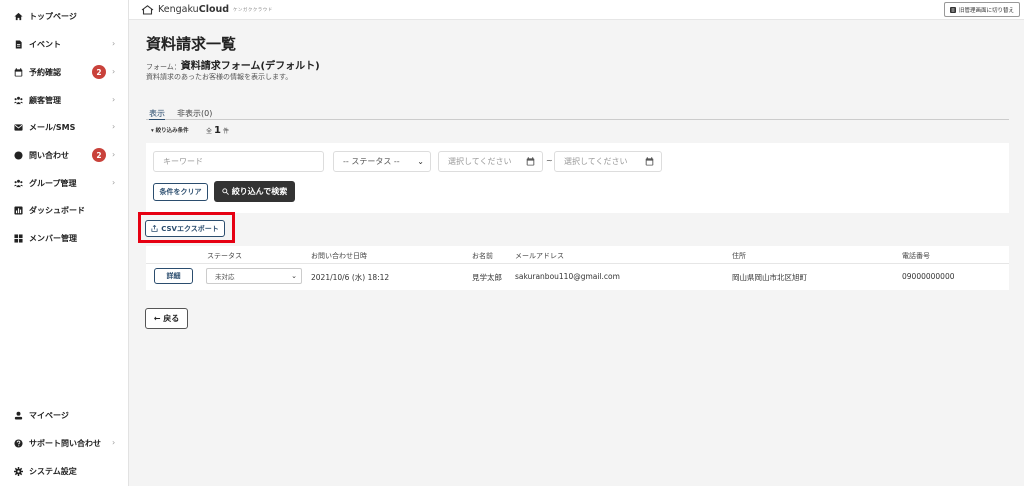 The width and height of the screenshot is (1024, 486). What do you see at coordinates (490, 161) in the screenshot?
I see `date-from-input: 選択してください` at bounding box center [490, 161].